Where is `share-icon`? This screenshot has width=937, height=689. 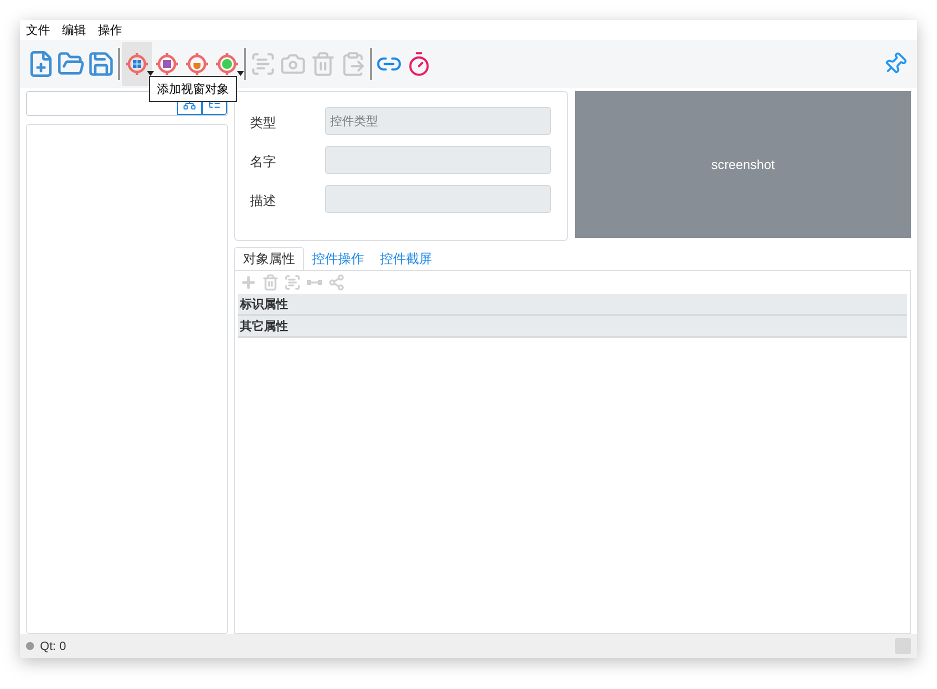 share-icon is located at coordinates (336, 282).